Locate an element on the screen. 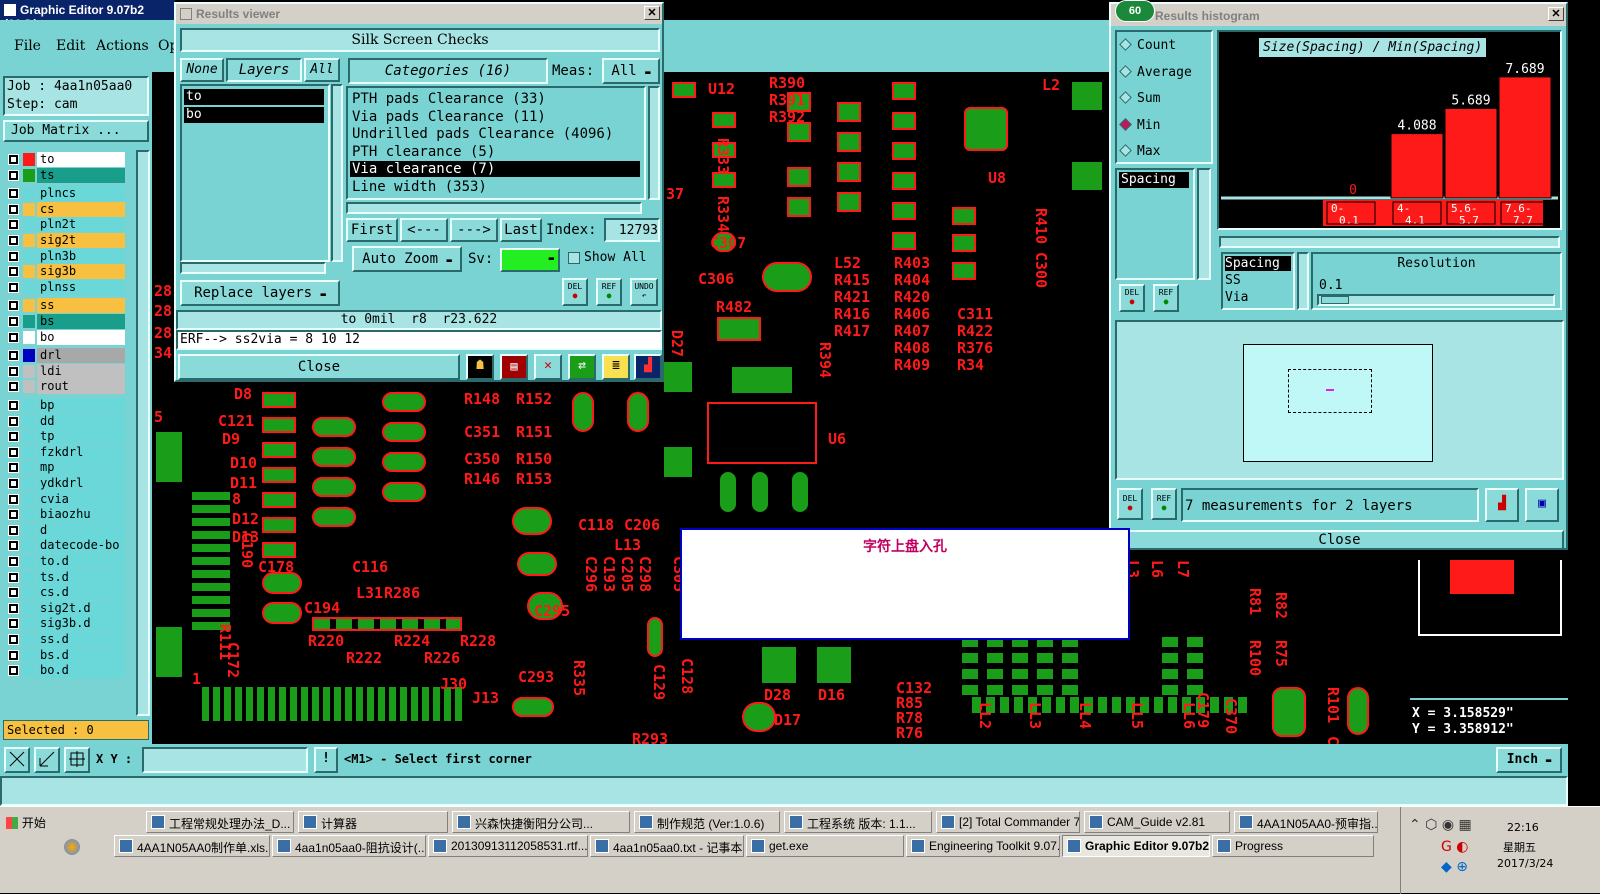 The height and width of the screenshot is (894, 1600). person-icon: ☗ is located at coordinates (480, 367).